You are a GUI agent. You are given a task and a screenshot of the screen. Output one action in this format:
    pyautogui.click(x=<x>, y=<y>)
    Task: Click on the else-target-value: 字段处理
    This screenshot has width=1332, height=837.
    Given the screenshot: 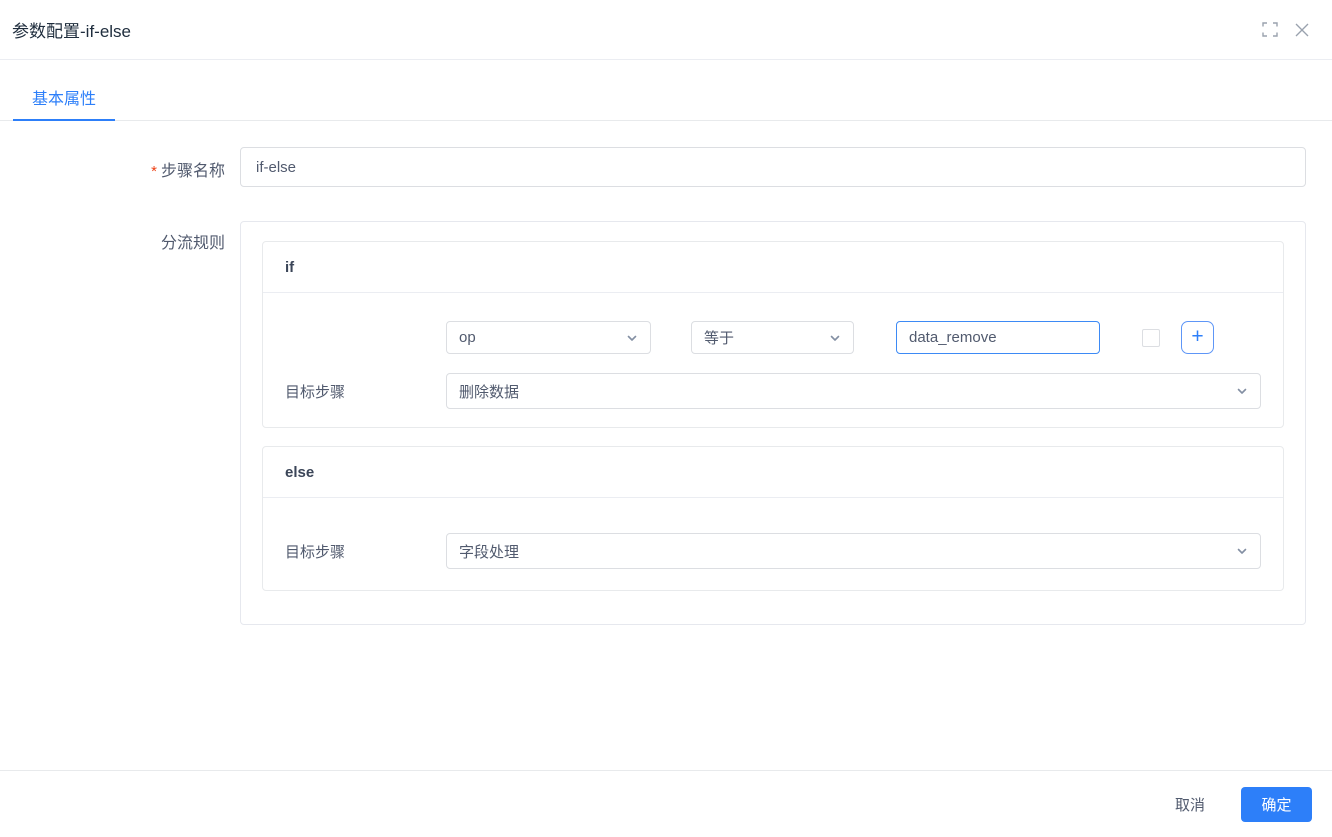 What is the action you would take?
    pyautogui.click(x=489, y=552)
    